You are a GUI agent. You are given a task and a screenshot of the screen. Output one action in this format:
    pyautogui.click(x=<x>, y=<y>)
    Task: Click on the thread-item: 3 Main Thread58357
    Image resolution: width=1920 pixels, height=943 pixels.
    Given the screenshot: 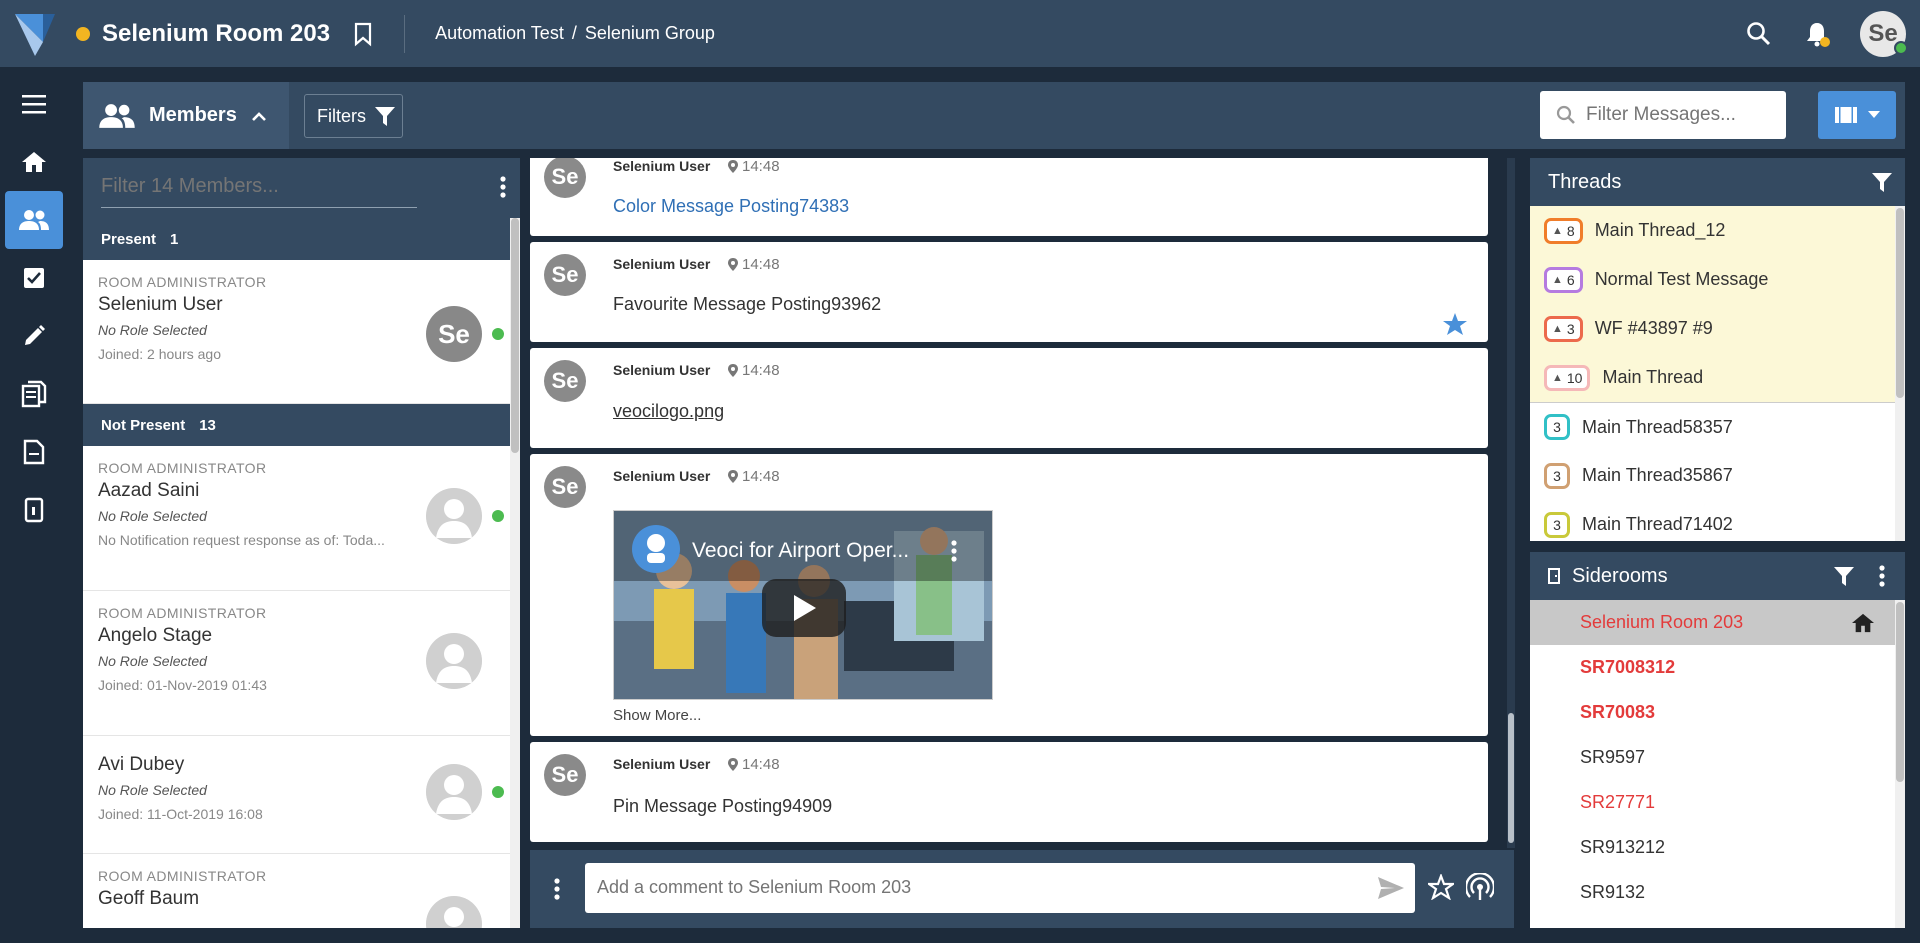 What is the action you would take?
    pyautogui.click(x=1717, y=426)
    